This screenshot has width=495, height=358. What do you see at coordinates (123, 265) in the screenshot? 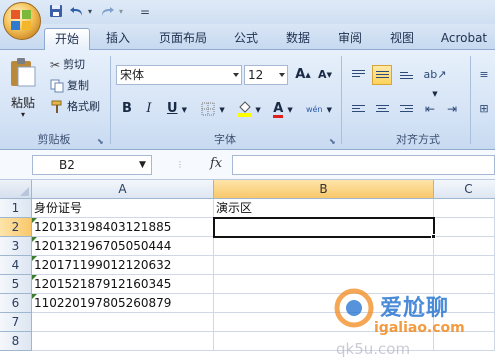
I see `cell-a4: 120171199012120632` at bounding box center [123, 265].